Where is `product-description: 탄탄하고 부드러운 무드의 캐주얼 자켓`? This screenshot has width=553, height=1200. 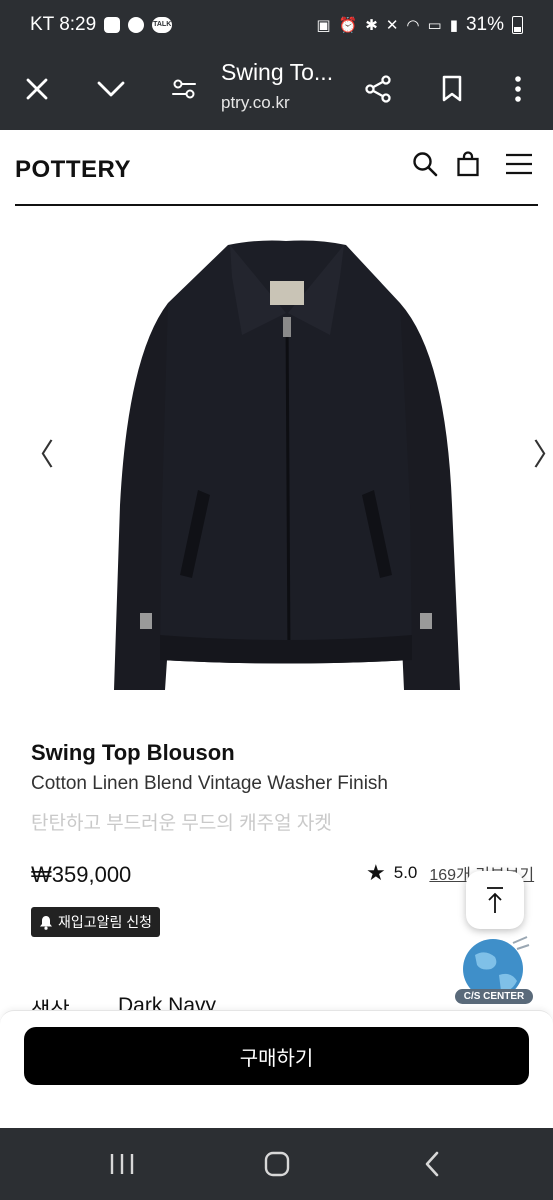
product-description: 탄탄하고 부드러운 무드의 캐주얼 자켓 is located at coordinates (181, 823).